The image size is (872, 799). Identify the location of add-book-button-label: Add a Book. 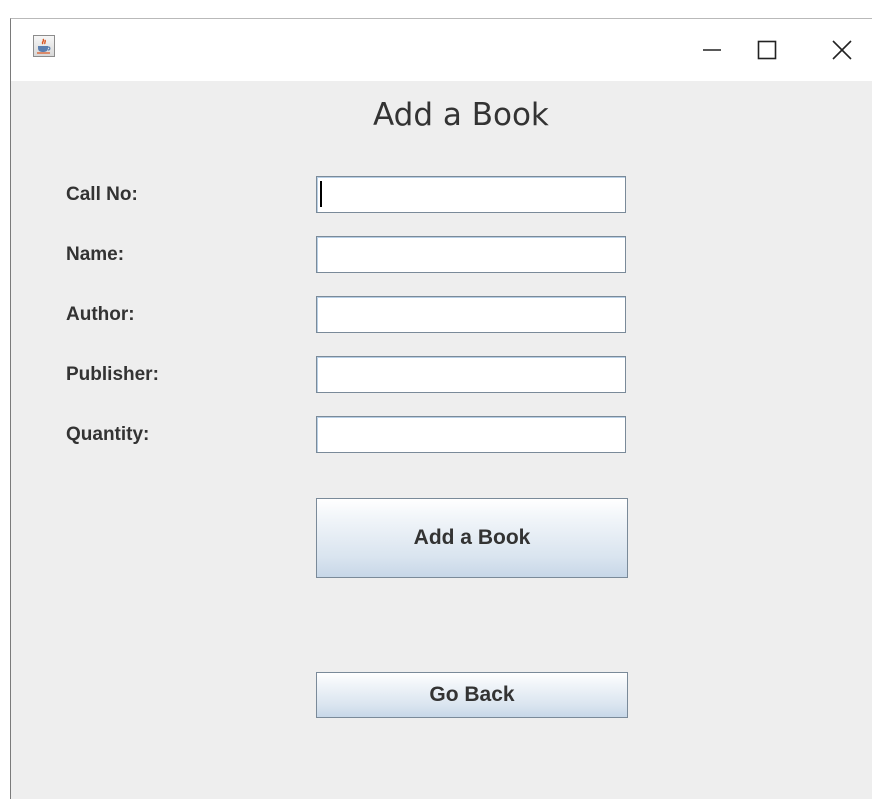
(472, 537).